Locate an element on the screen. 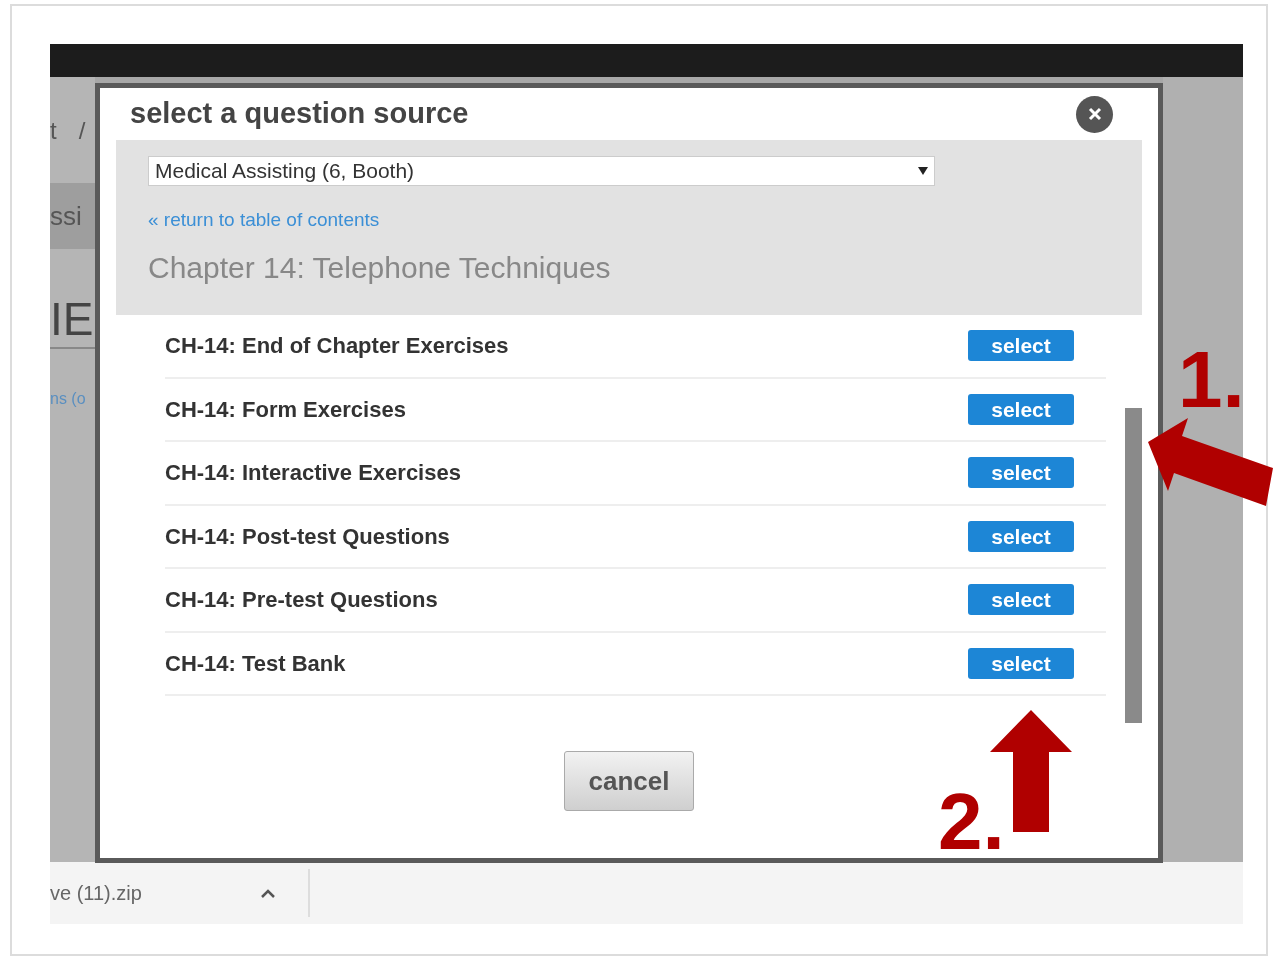 Image resolution: width=1273 pixels, height=961 pixels. scrollbar is located at coordinates (1133, 565).